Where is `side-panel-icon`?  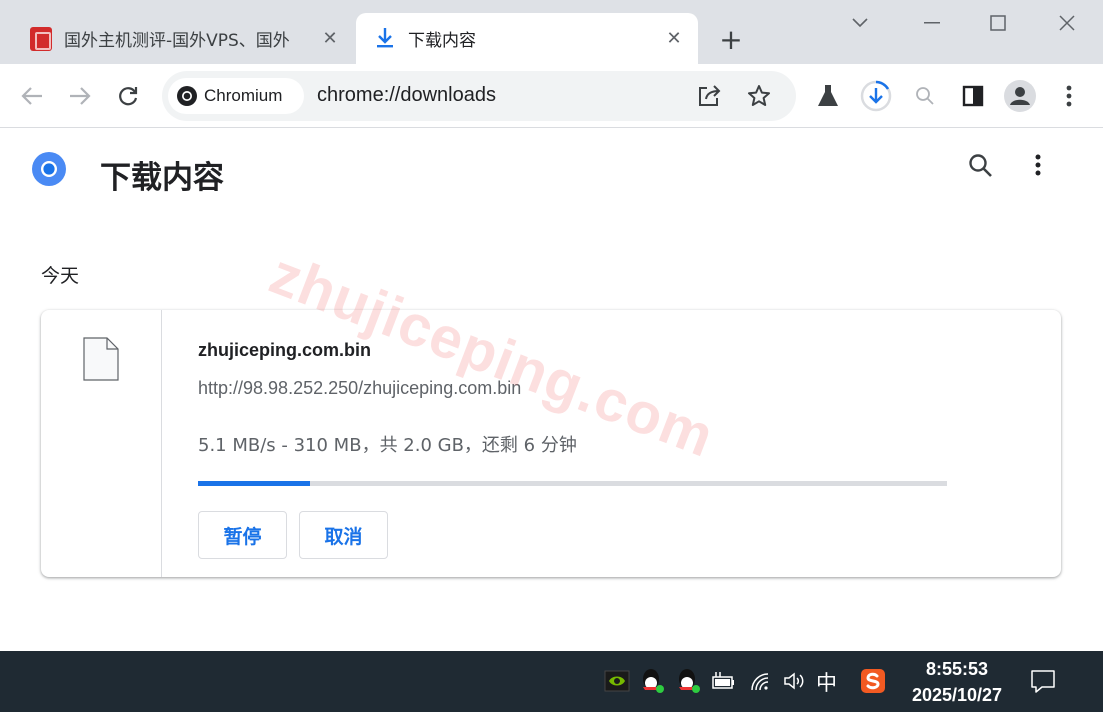 side-panel-icon is located at coordinates (973, 96).